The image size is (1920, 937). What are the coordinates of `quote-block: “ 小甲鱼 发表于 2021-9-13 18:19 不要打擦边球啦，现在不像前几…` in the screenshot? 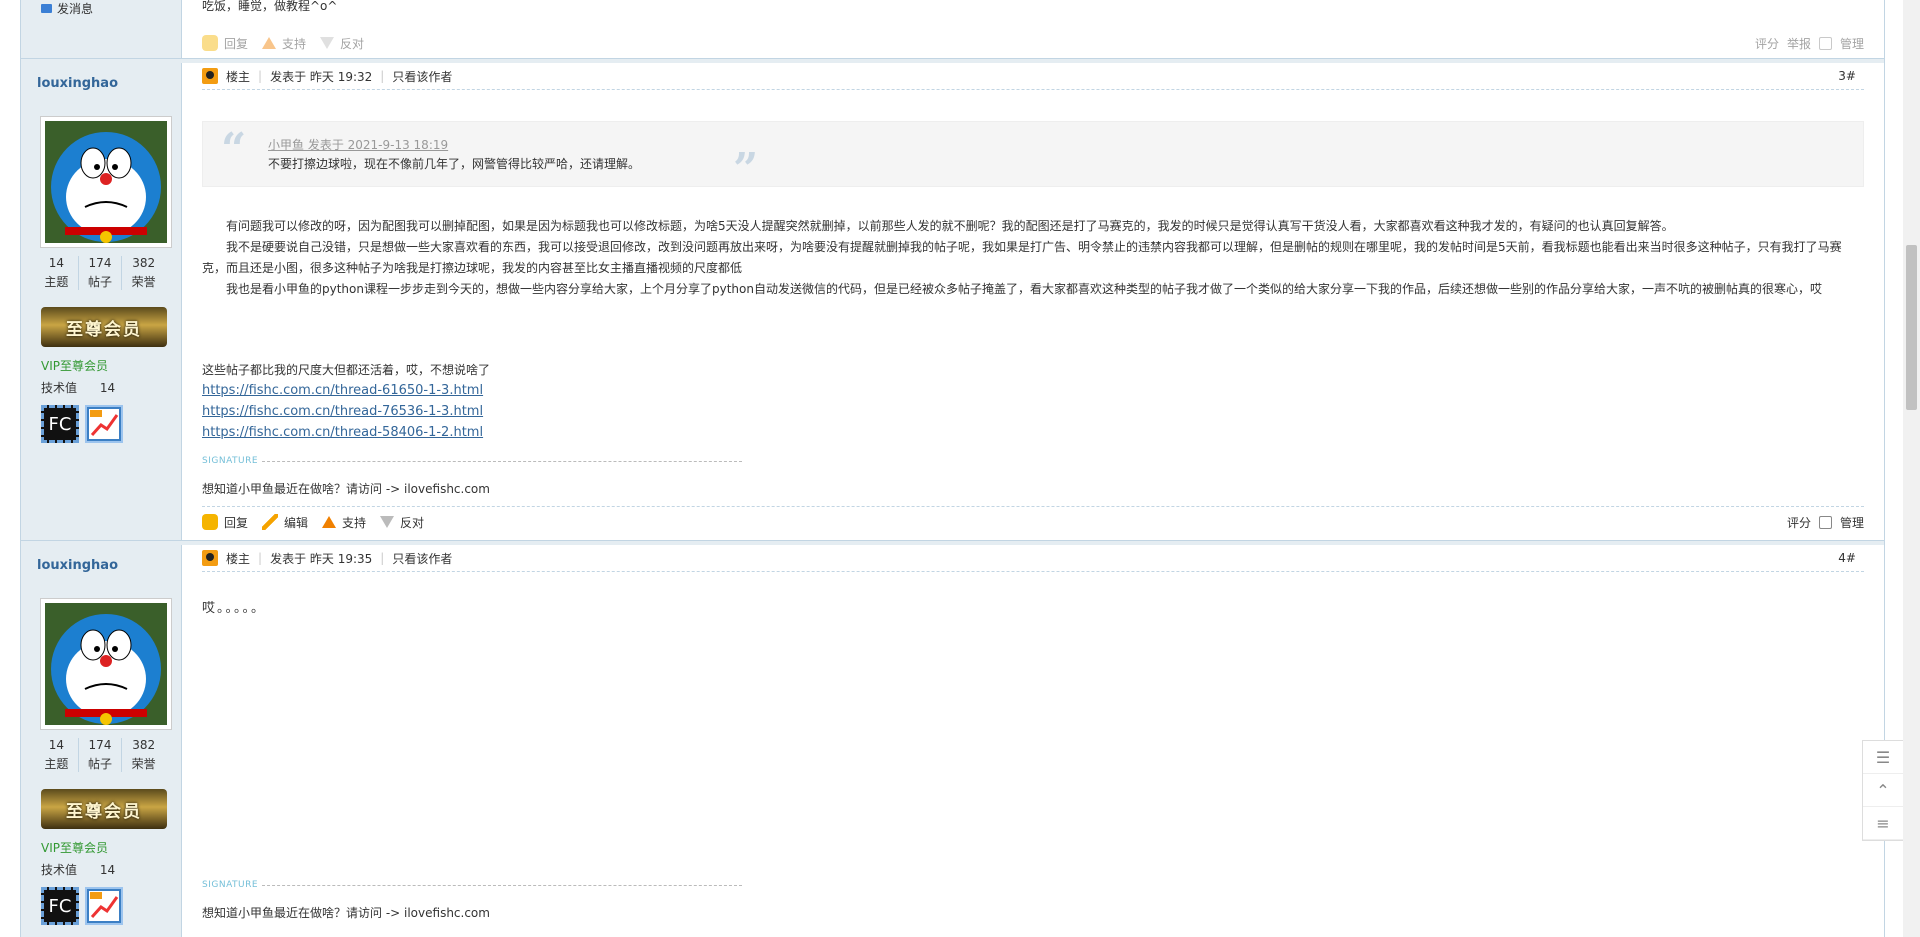 It's located at (1033, 158).